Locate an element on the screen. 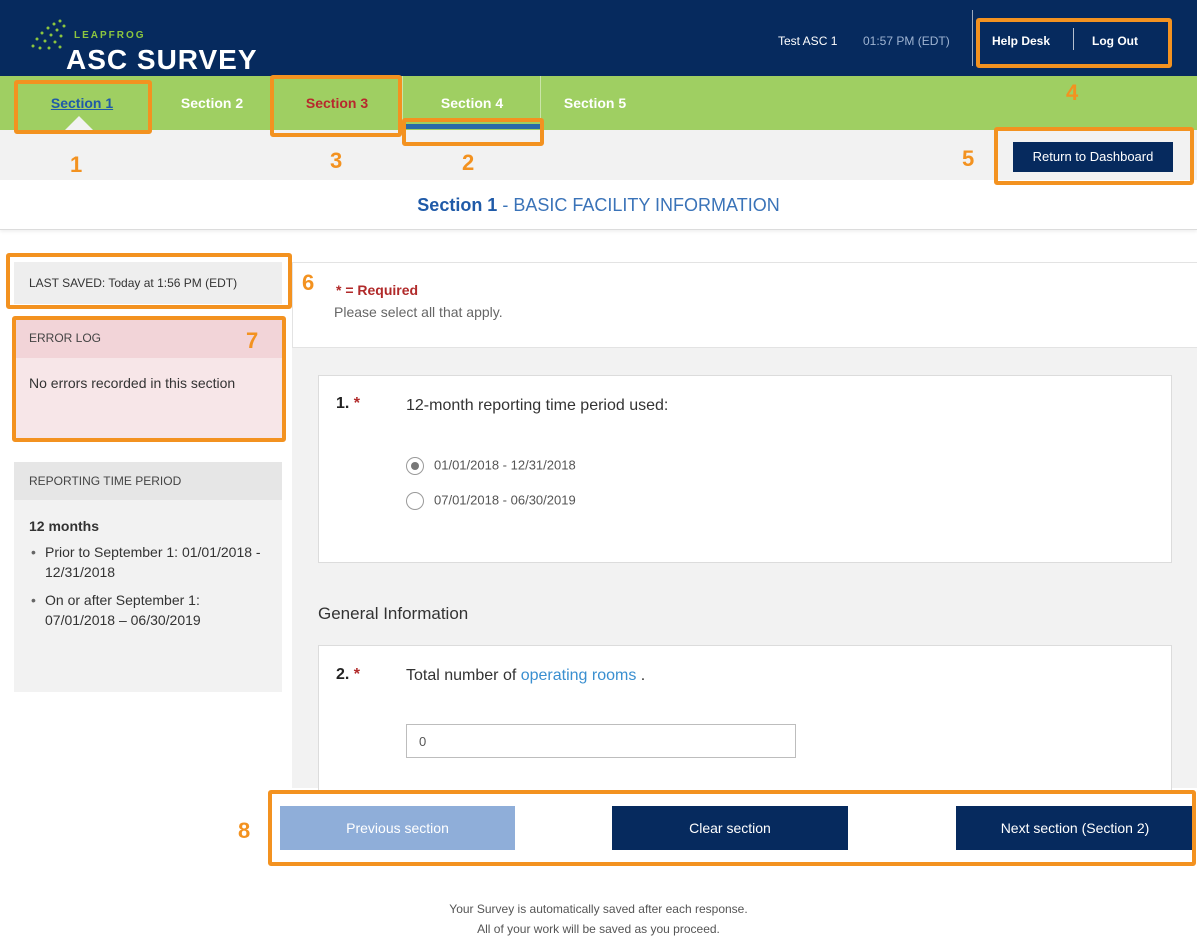  tab-section-2: Section 2 is located at coordinates (212, 103).